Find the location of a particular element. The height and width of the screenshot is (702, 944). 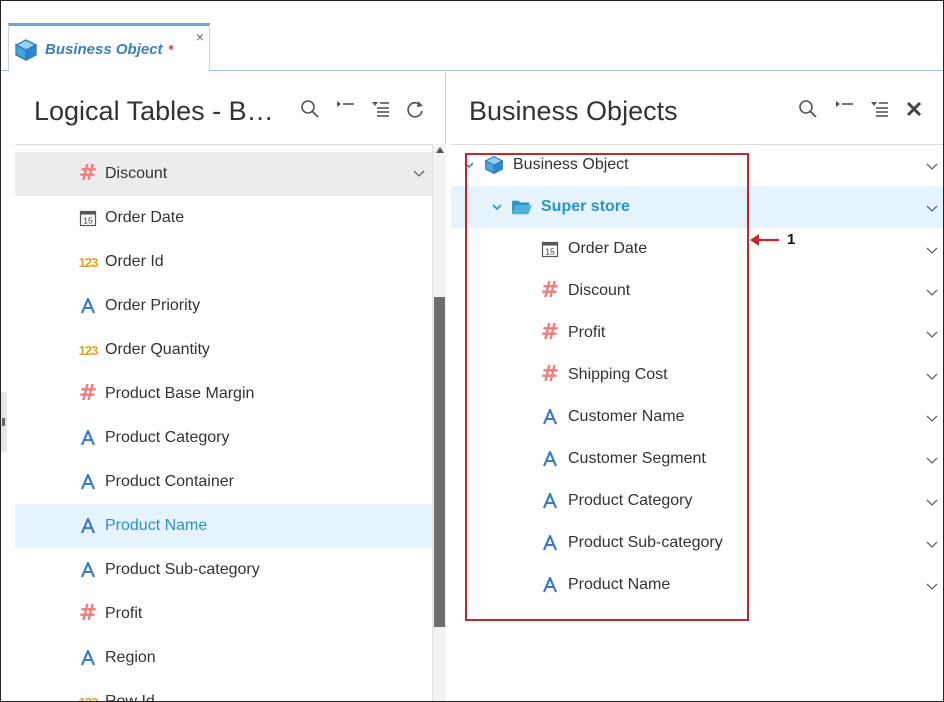

tree-item: Product Category is located at coordinates (697, 501).